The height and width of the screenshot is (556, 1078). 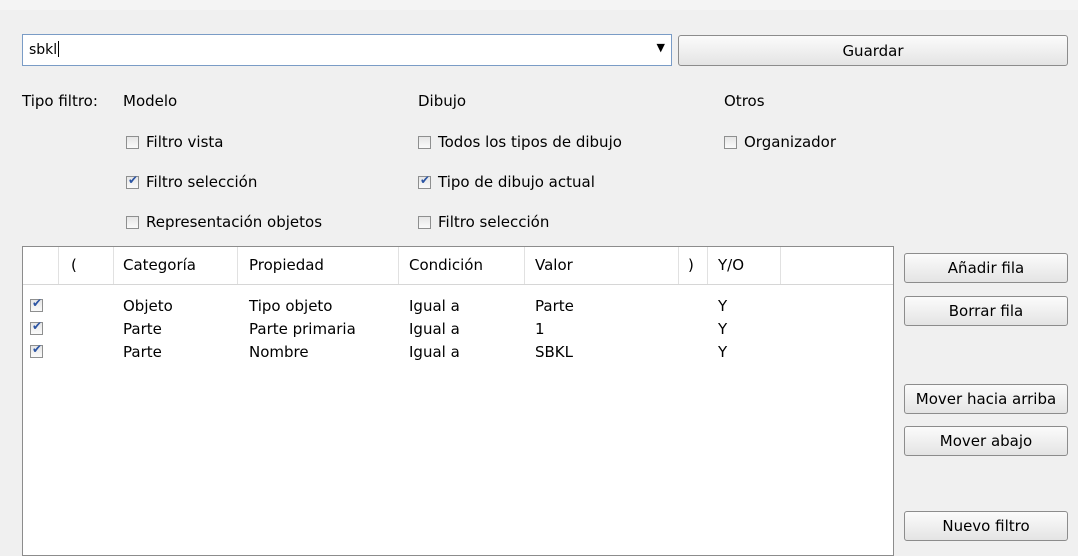 I want to click on option-selection-filter-drawing: Filtro selección, so click(x=483, y=222).